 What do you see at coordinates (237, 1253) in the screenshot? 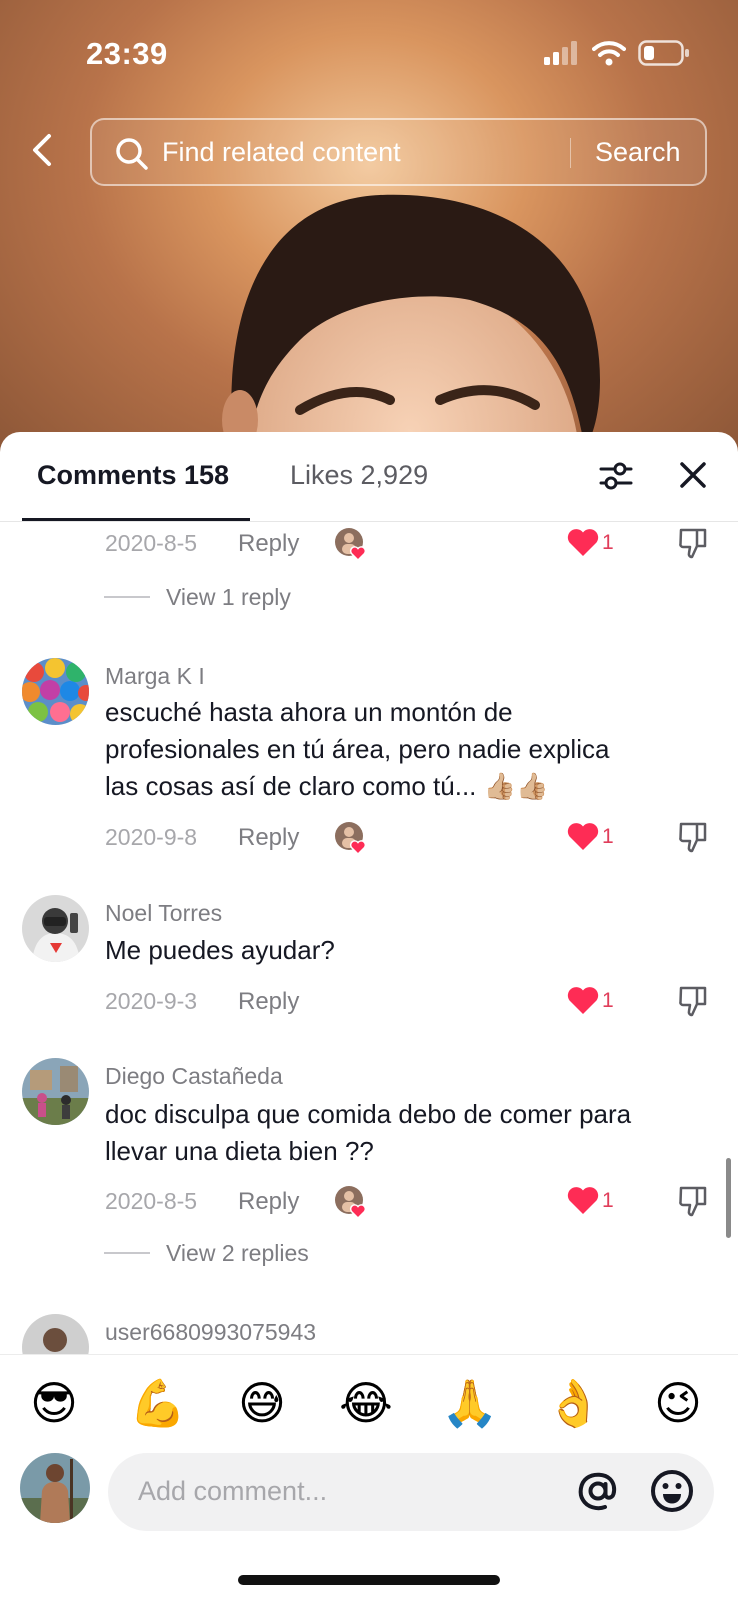
I see `view-replies-button: View 2 replies` at bounding box center [237, 1253].